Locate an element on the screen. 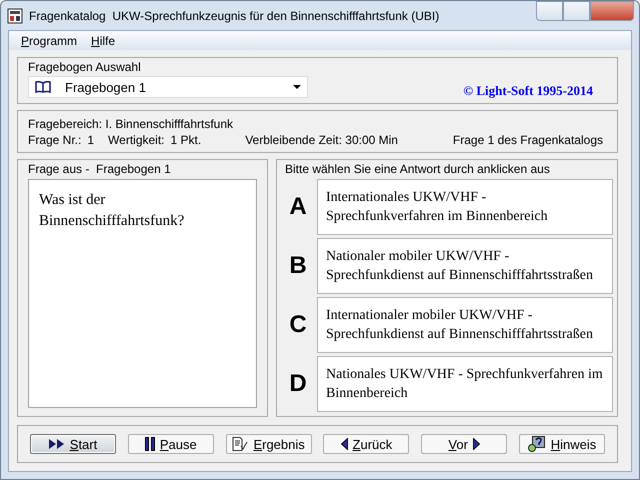  close-button is located at coordinates (612, 11).